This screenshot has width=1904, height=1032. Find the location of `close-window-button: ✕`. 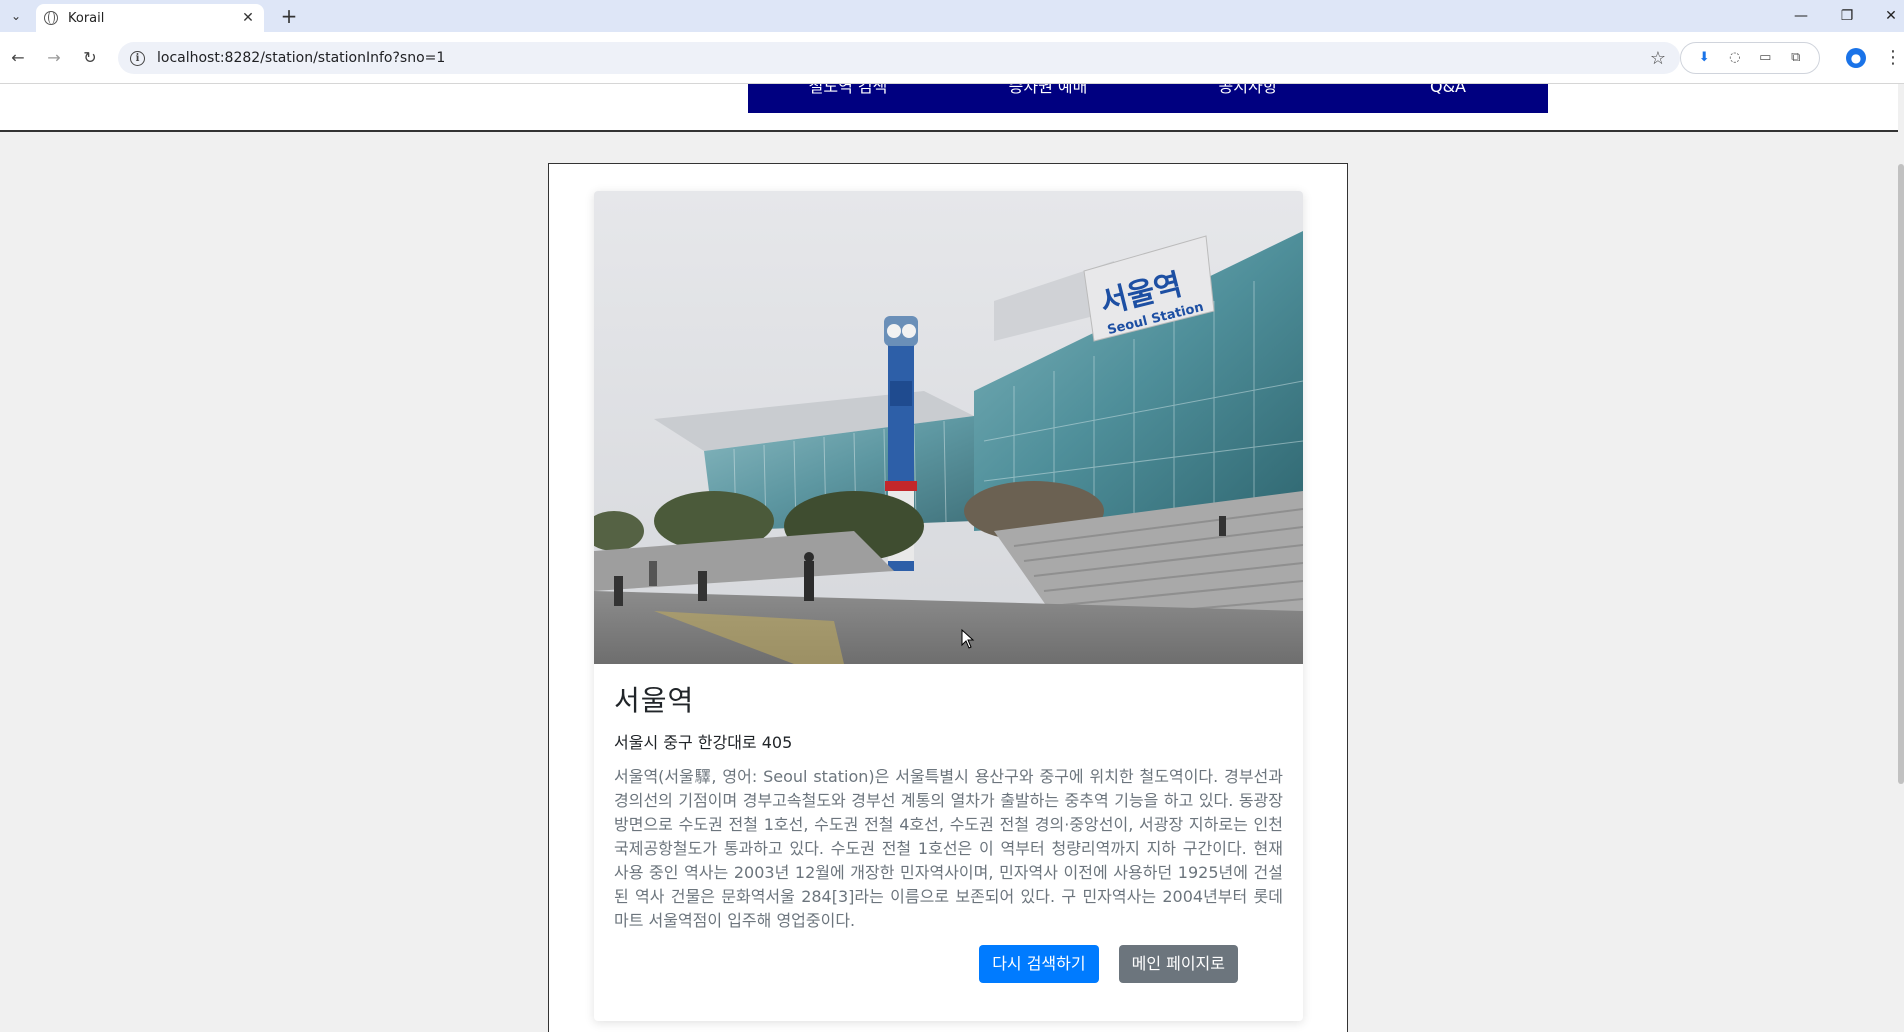

close-window-button: ✕ is located at coordinates (1890, 16).